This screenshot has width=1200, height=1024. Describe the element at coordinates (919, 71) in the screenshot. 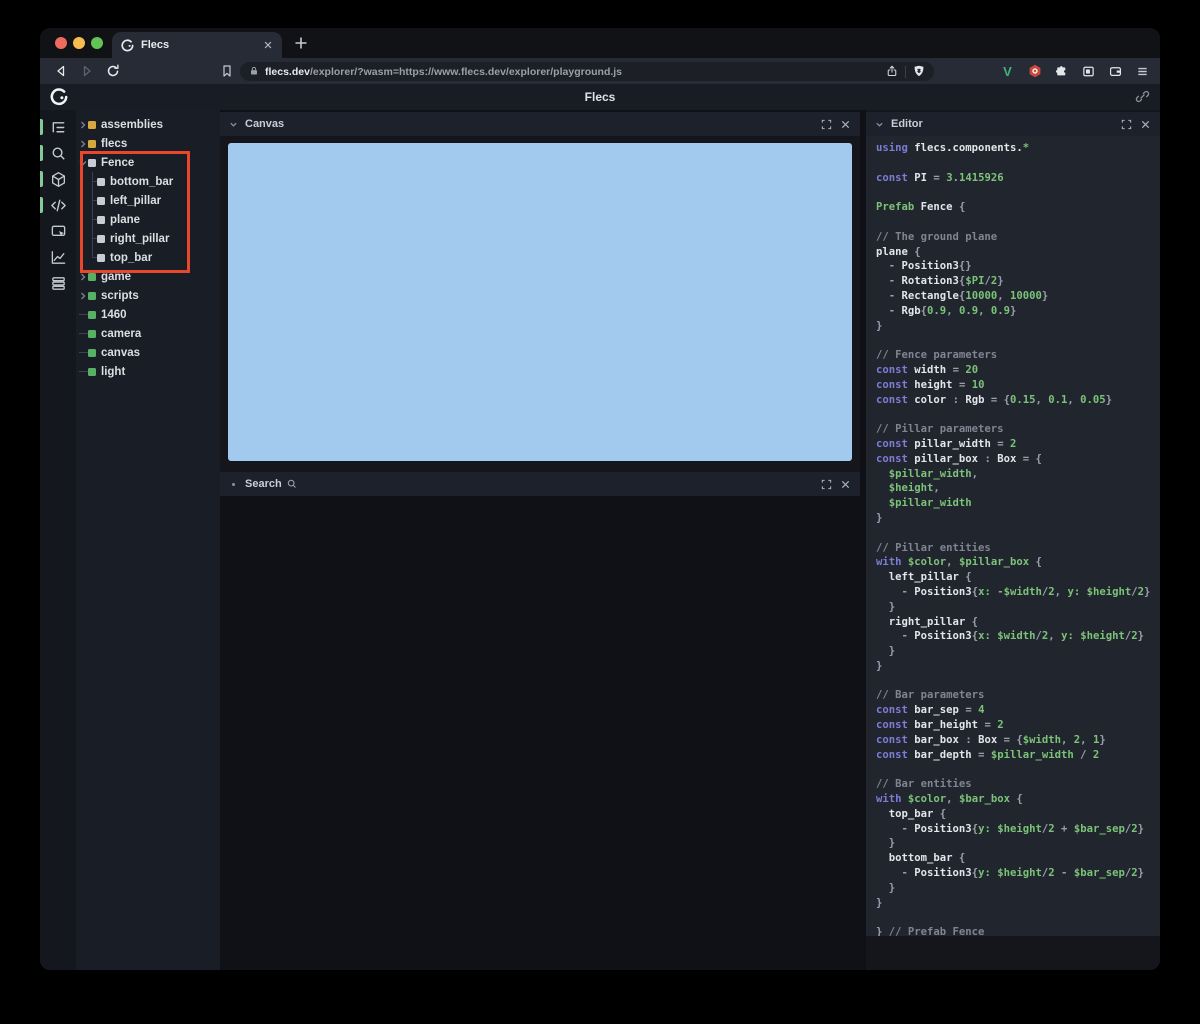

I see `brave-shield-icon` at that location.